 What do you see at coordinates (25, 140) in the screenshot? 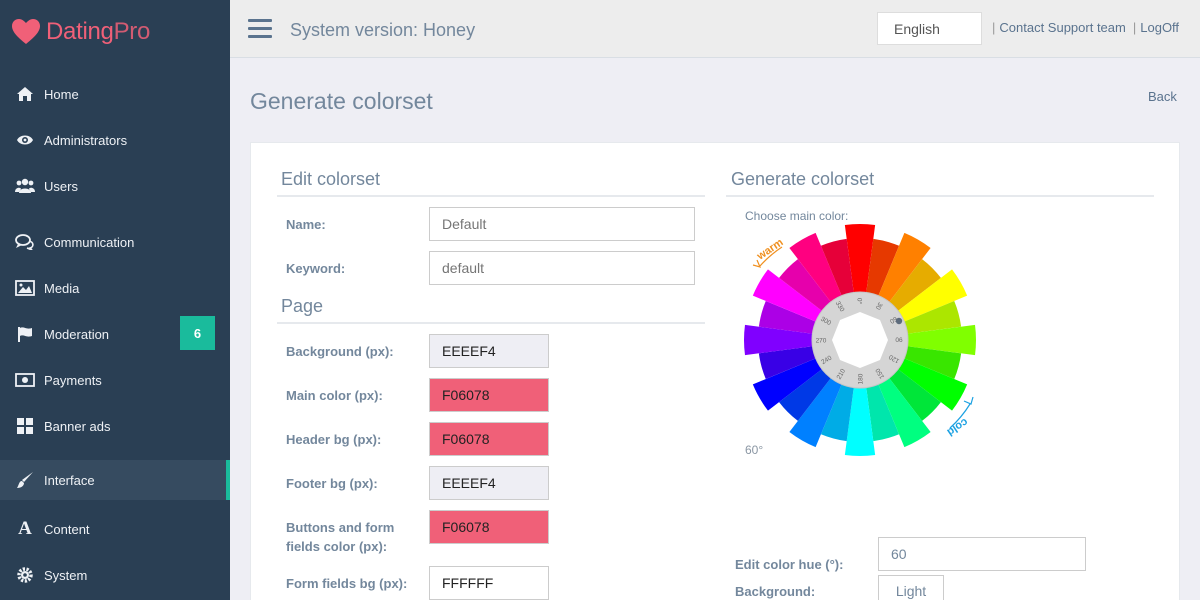
I see `eye-icon` at bounding box center [25, 140].